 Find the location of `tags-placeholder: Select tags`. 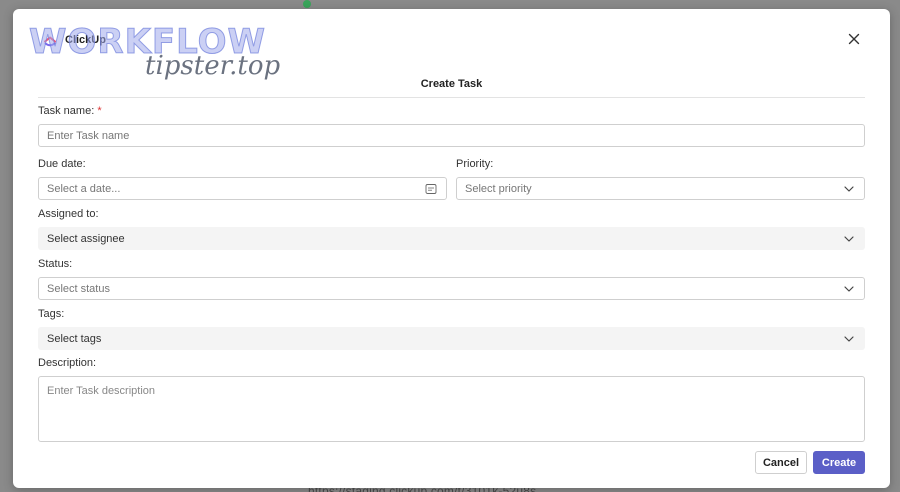

tags-placeholder: Select tags is located at coordinates (74, 338).